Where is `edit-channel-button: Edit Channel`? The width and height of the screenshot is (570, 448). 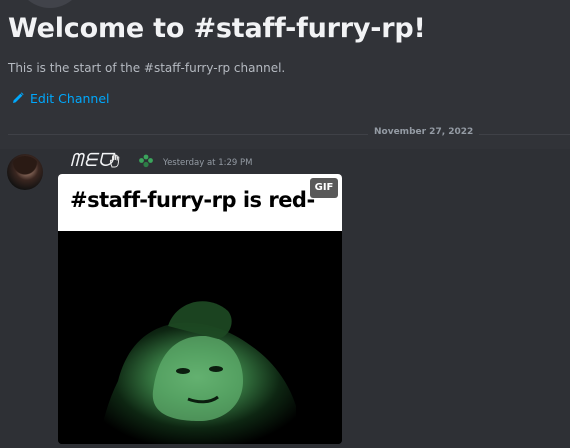
edit-channel-button: Edit Channel is located at coordinates (61, 98).